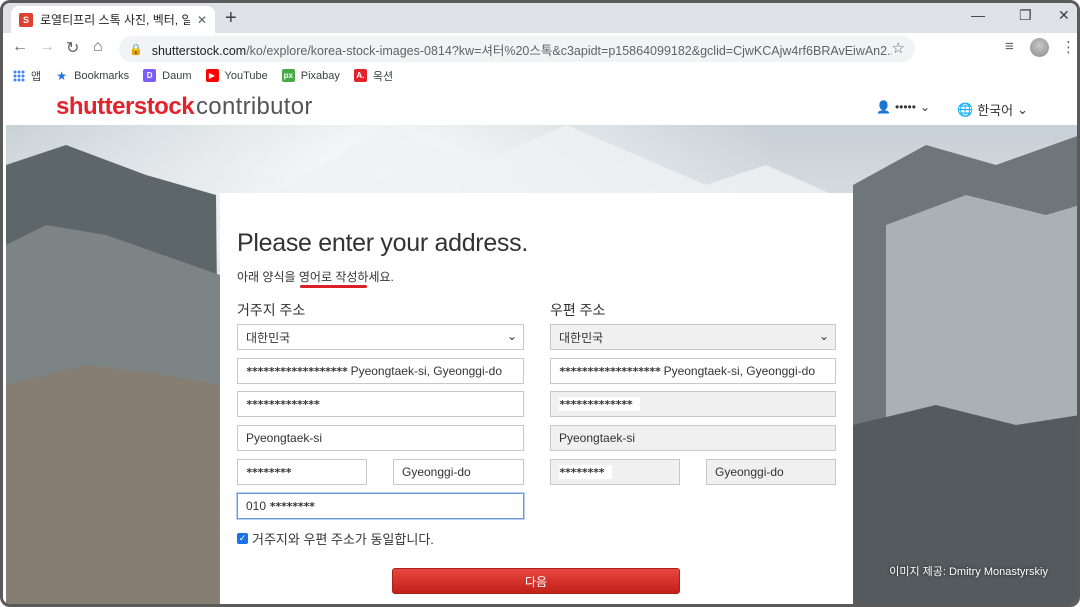 The image size is (1080, 607). I want to click on close-window-icon: ✕, so click(1064, 15).